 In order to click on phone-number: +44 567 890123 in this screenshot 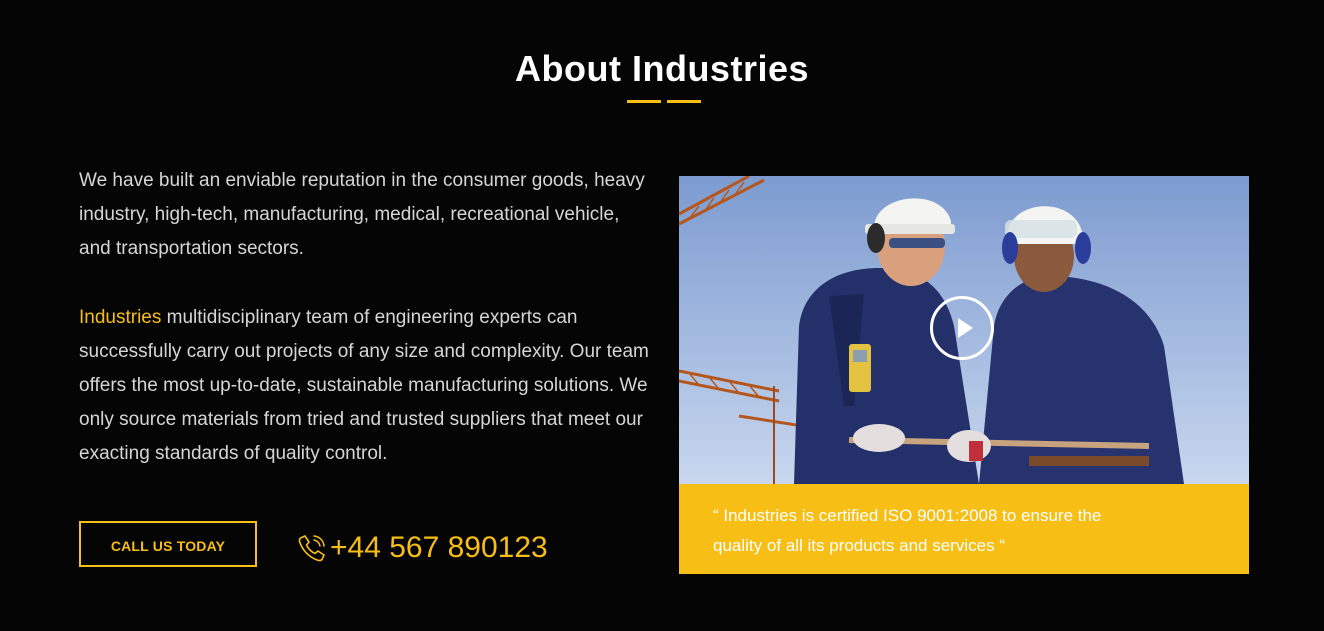, I will do `click(439, 547)`.